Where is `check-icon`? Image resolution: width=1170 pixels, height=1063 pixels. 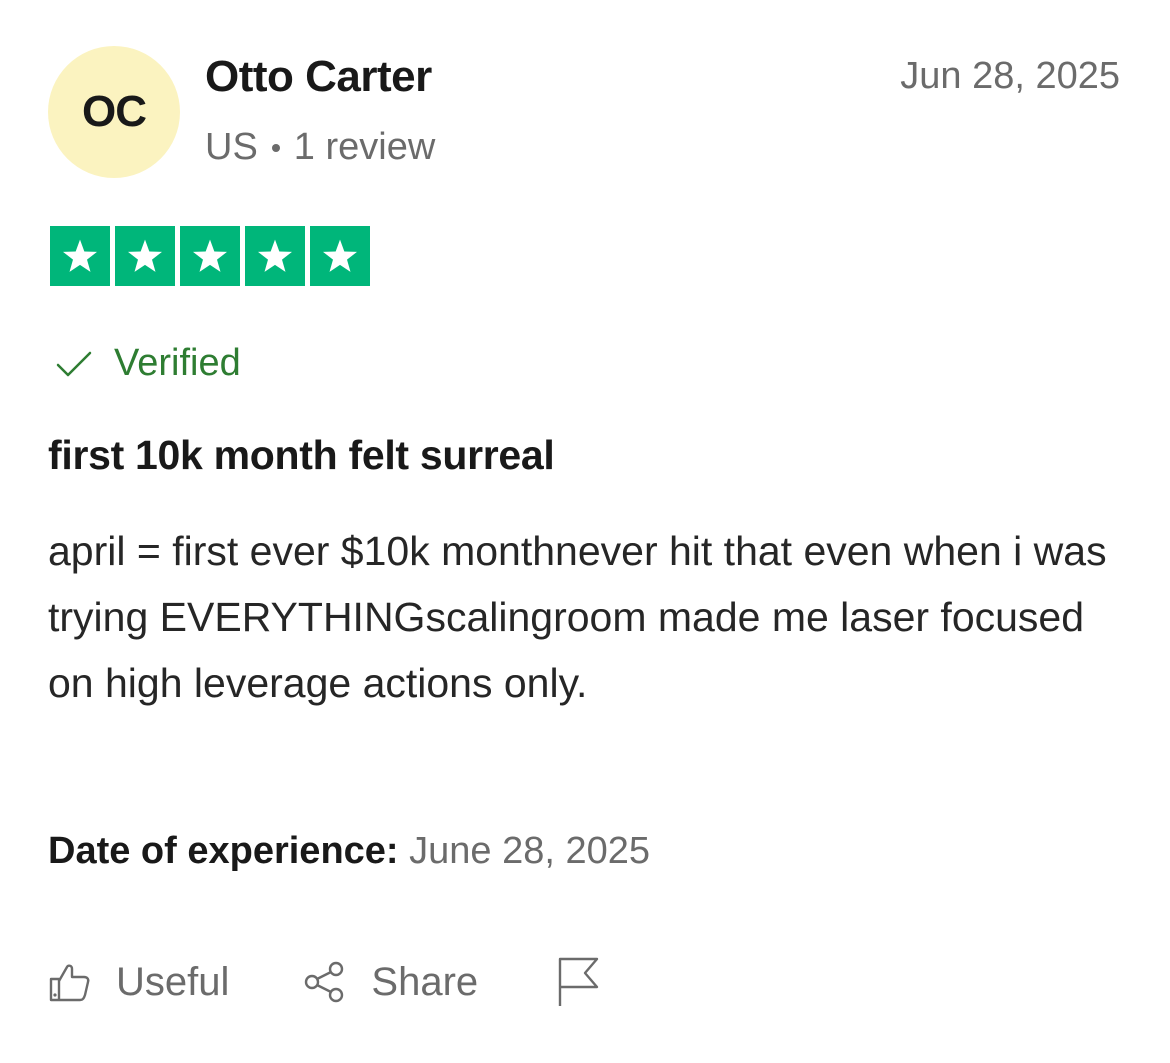
check-icon is located at coordinates (74, 363).